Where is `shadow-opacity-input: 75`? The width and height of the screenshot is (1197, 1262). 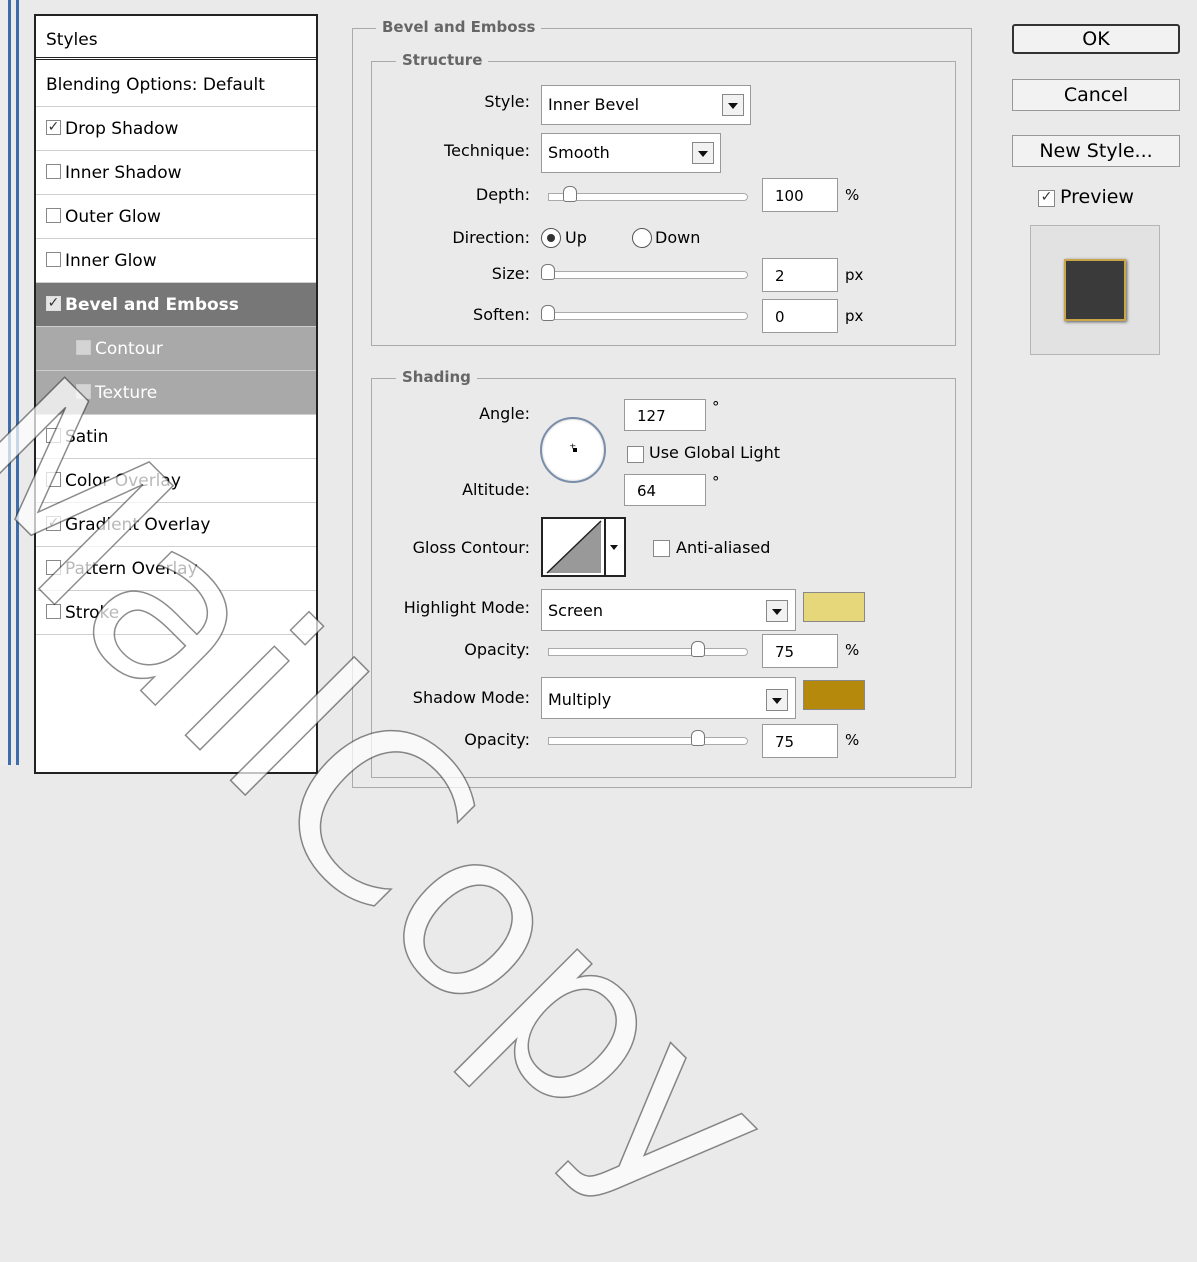
shadow-opacity-input: 75 is located at coordinates (800, 741).